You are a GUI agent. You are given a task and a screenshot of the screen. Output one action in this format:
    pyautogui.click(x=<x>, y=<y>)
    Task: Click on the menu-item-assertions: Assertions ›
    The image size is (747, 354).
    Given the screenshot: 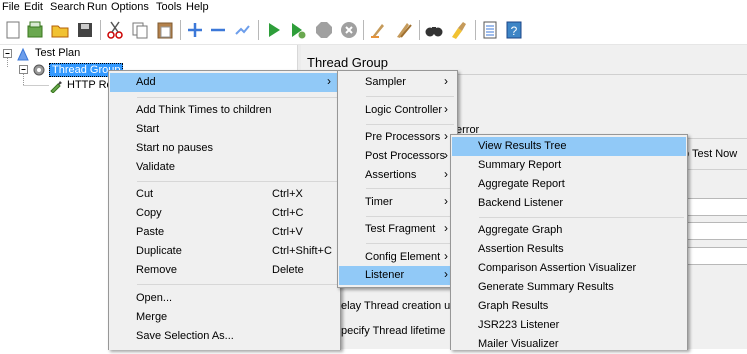 What is the action you would take?
    pyautogui.click(x=397, y=175)
    